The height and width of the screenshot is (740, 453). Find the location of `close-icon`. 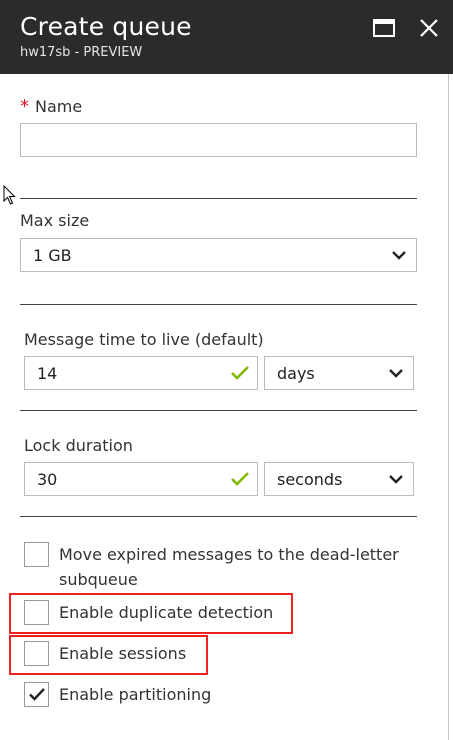

close-icon is located at coordinates (429, 28).